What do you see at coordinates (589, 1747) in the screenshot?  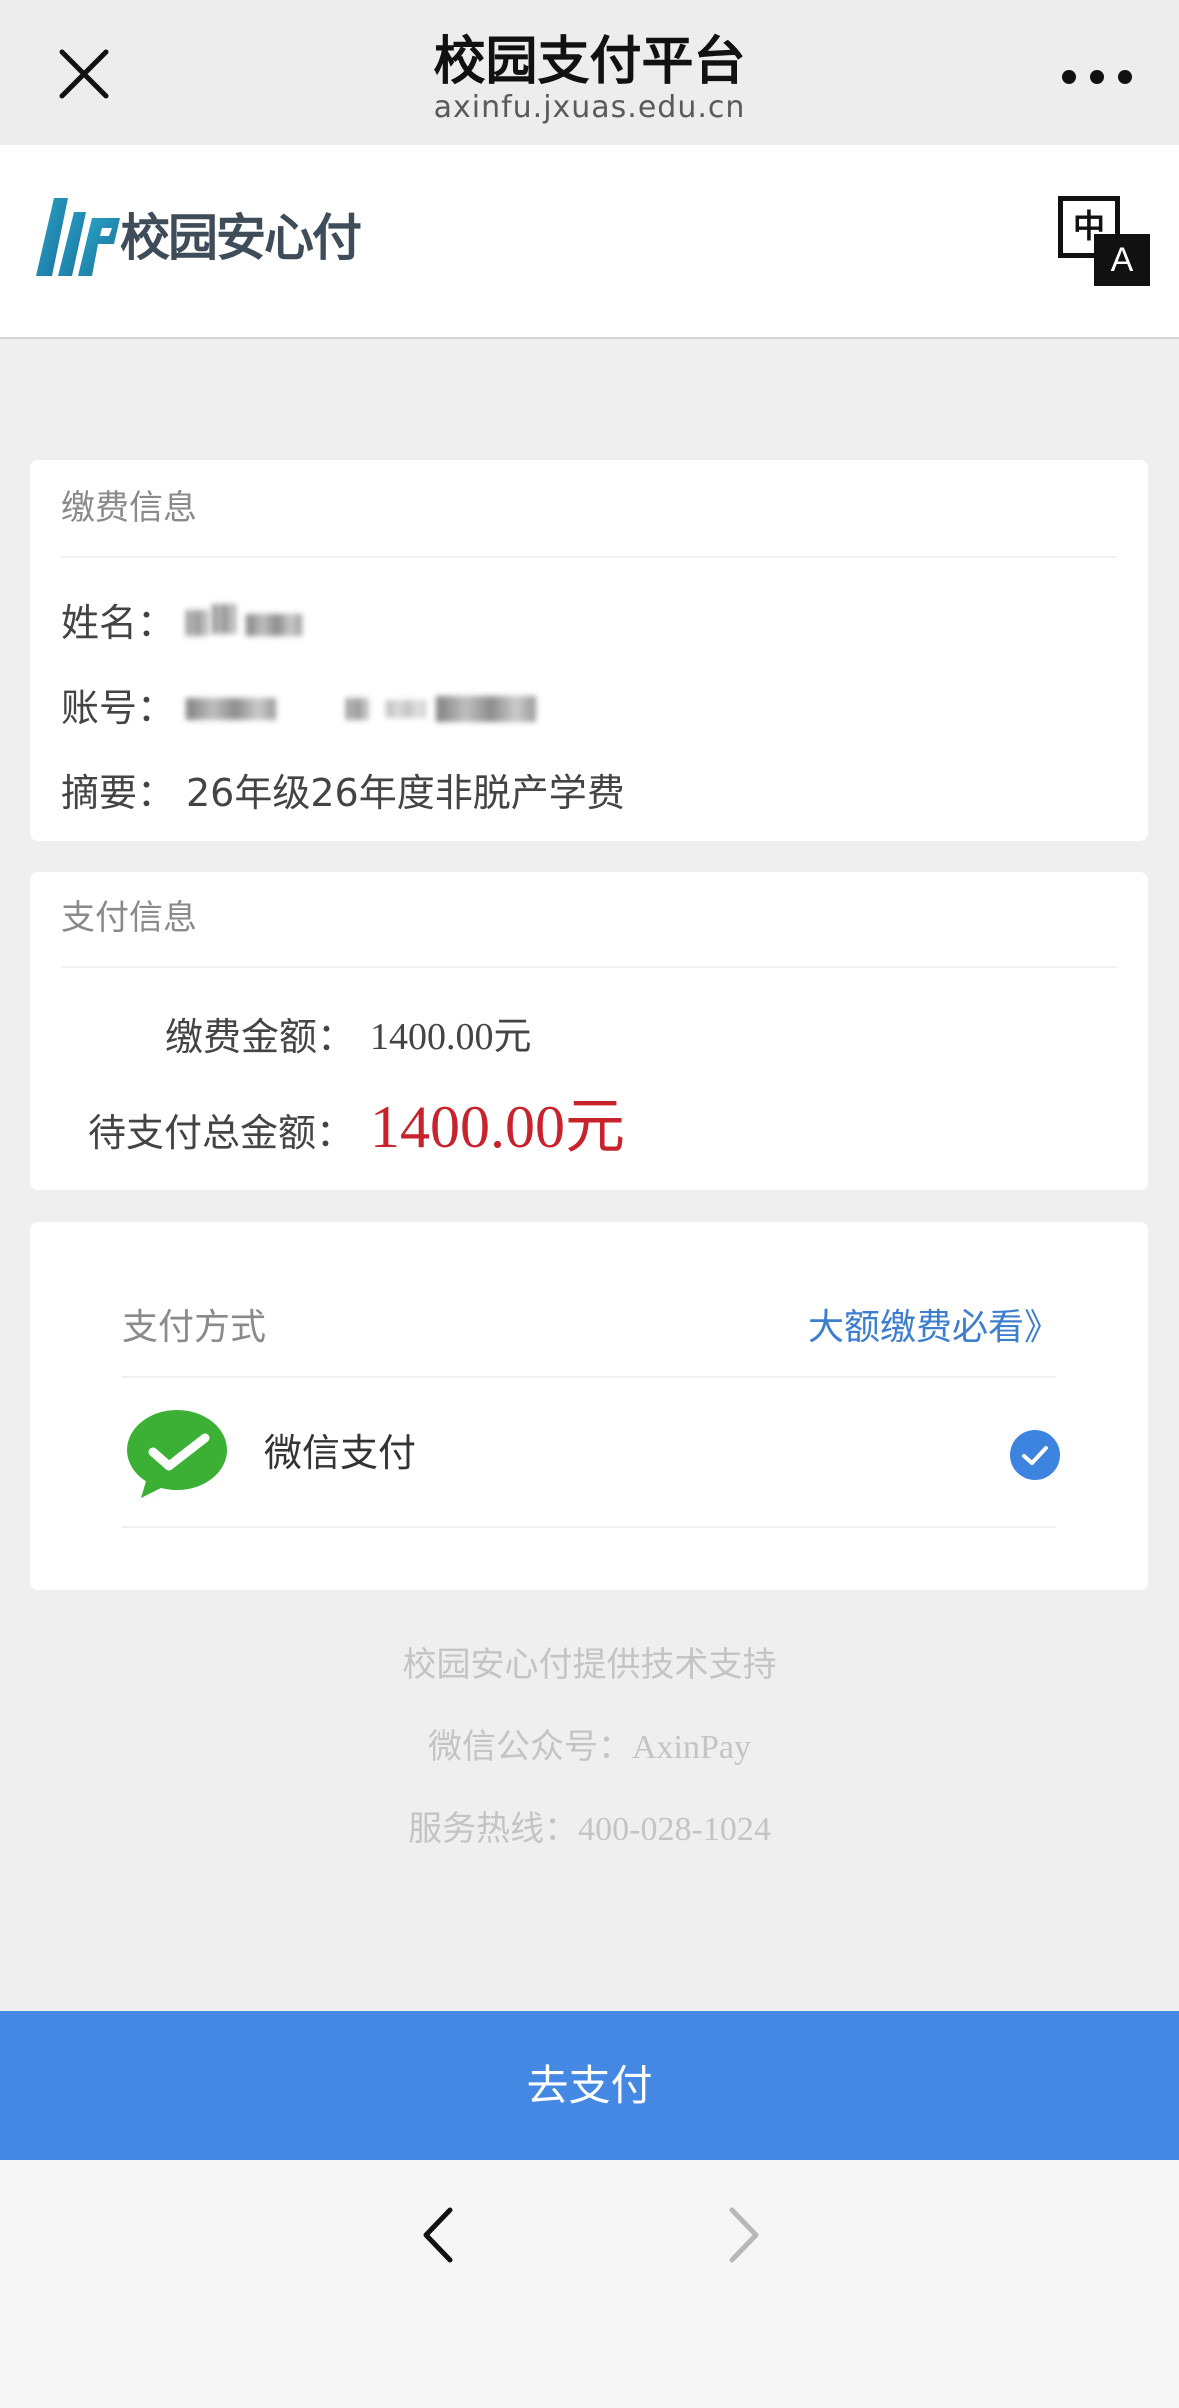 I see `wechat-account-text: 微信公众号：AxinPay` at bounding box center [589, 1747].